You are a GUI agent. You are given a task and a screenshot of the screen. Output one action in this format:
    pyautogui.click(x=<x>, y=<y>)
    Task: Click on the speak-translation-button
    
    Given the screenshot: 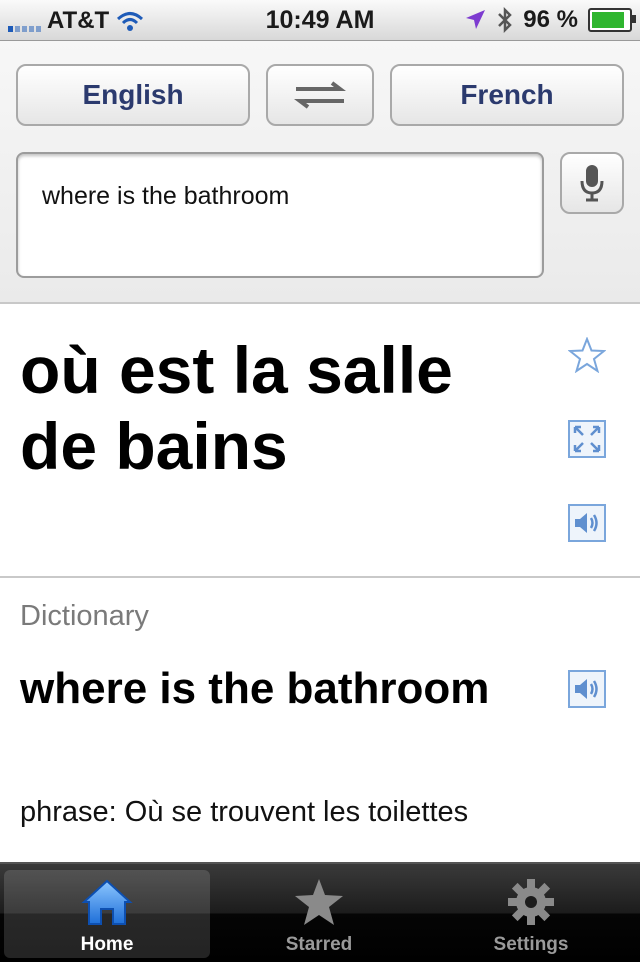 What is the action you would take?
    pyautogui.click(x=587, y=523)
    